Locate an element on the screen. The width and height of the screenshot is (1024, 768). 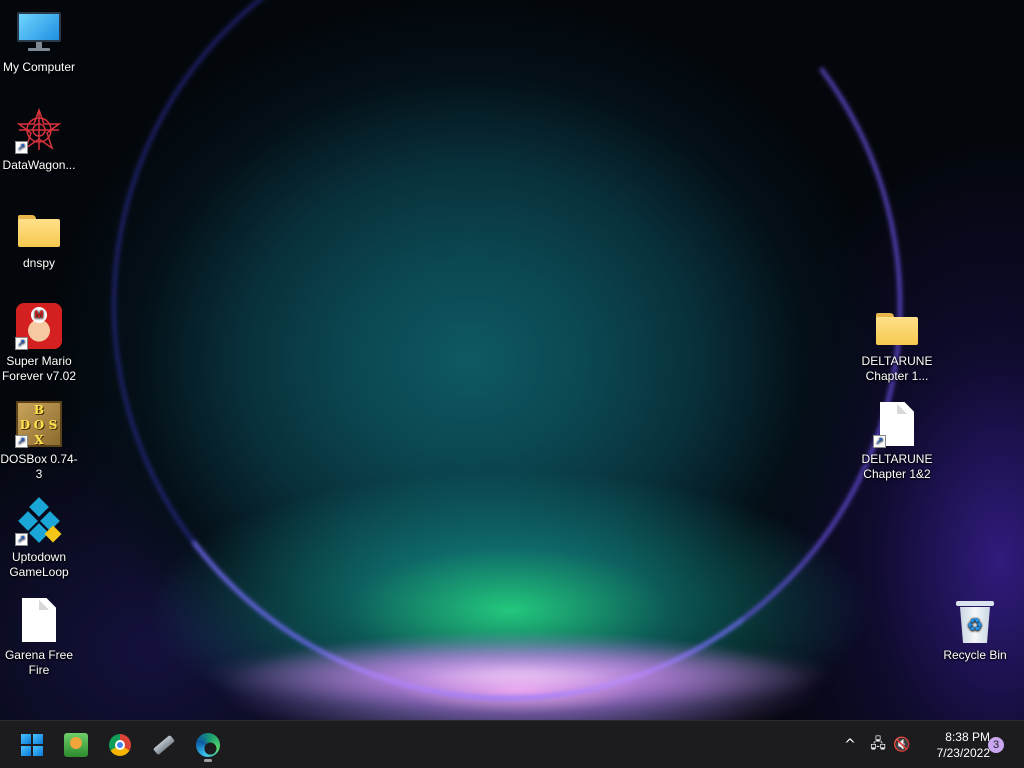
clock-time: 8:38 PM is located at coordinates (967, 737).